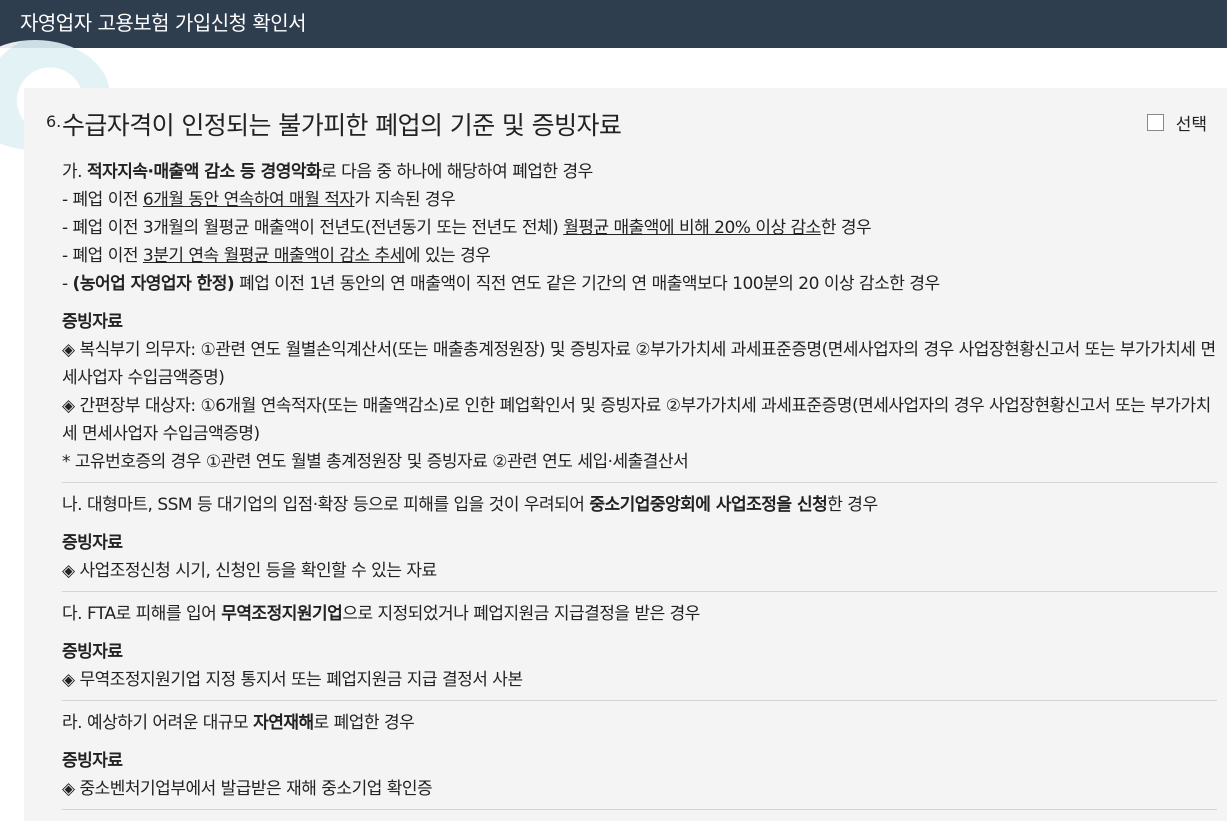 The height and width of the screenshot is (821, 1227). I want to click on criterion-b-evidence-heading: 증빙자료, so click(92, 543).